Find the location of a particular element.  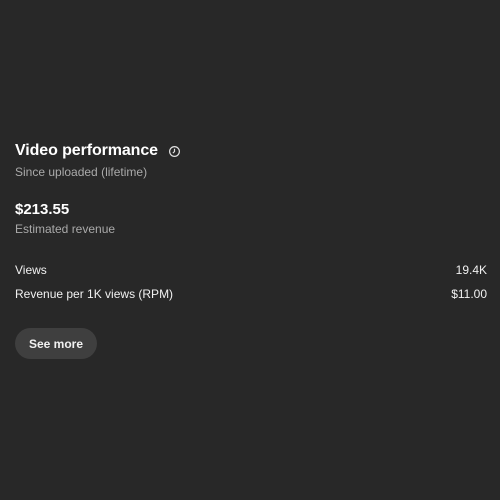

metric-row-rpm: Revenue per 1K views (RPM) $11.00 is located at coordinates (251, 294).